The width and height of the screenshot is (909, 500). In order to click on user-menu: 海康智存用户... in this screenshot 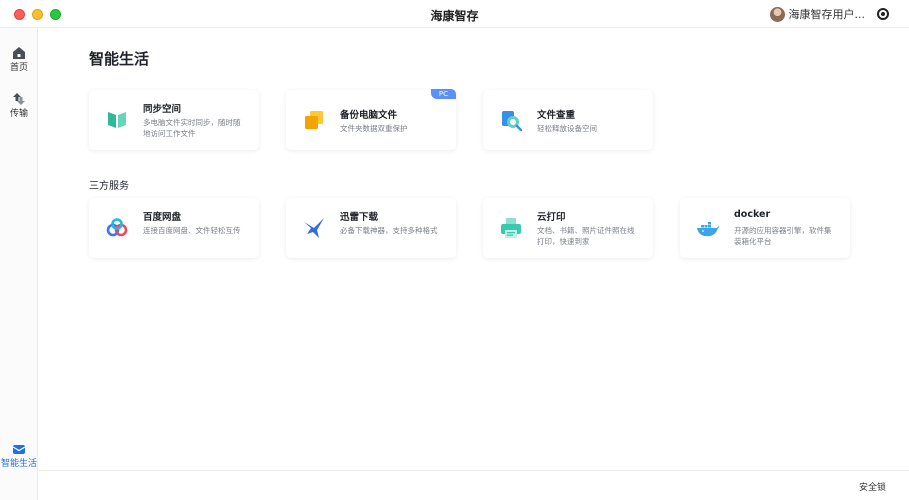, I will do `click(817, 14)`.